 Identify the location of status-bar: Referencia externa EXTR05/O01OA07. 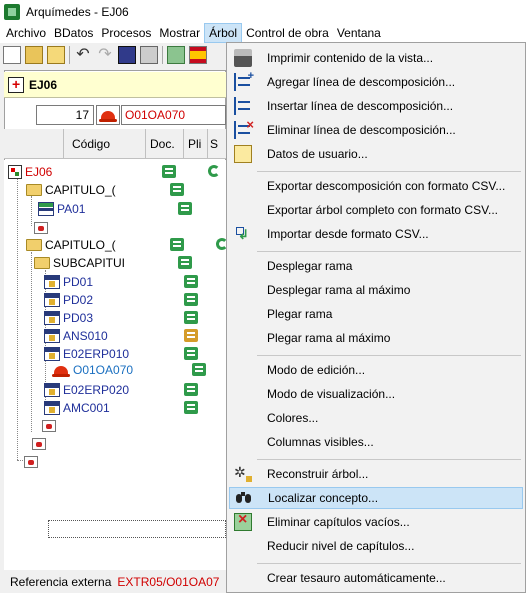
(115, 581).